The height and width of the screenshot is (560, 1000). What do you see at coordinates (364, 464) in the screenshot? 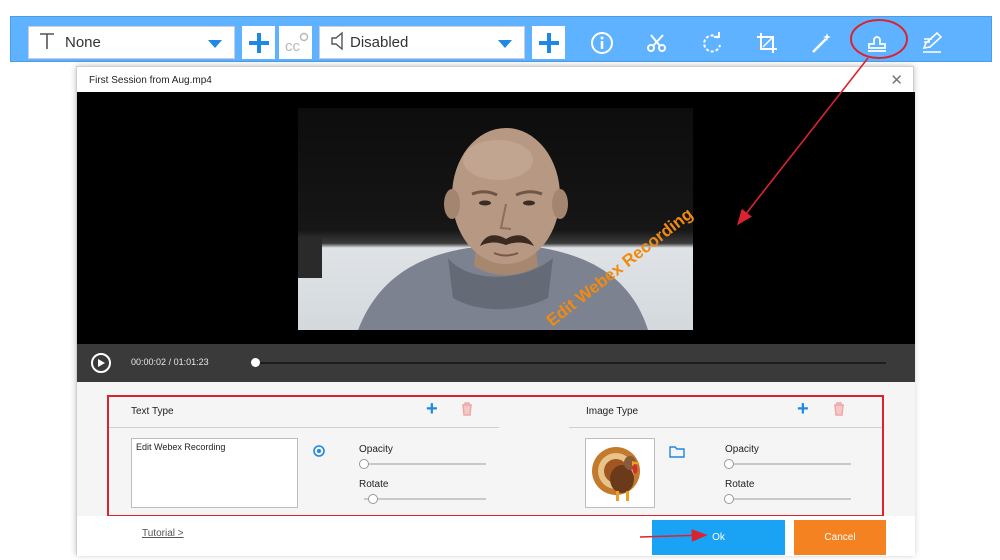
I see `text-opacity-handle` at bounding box center [364, 464].